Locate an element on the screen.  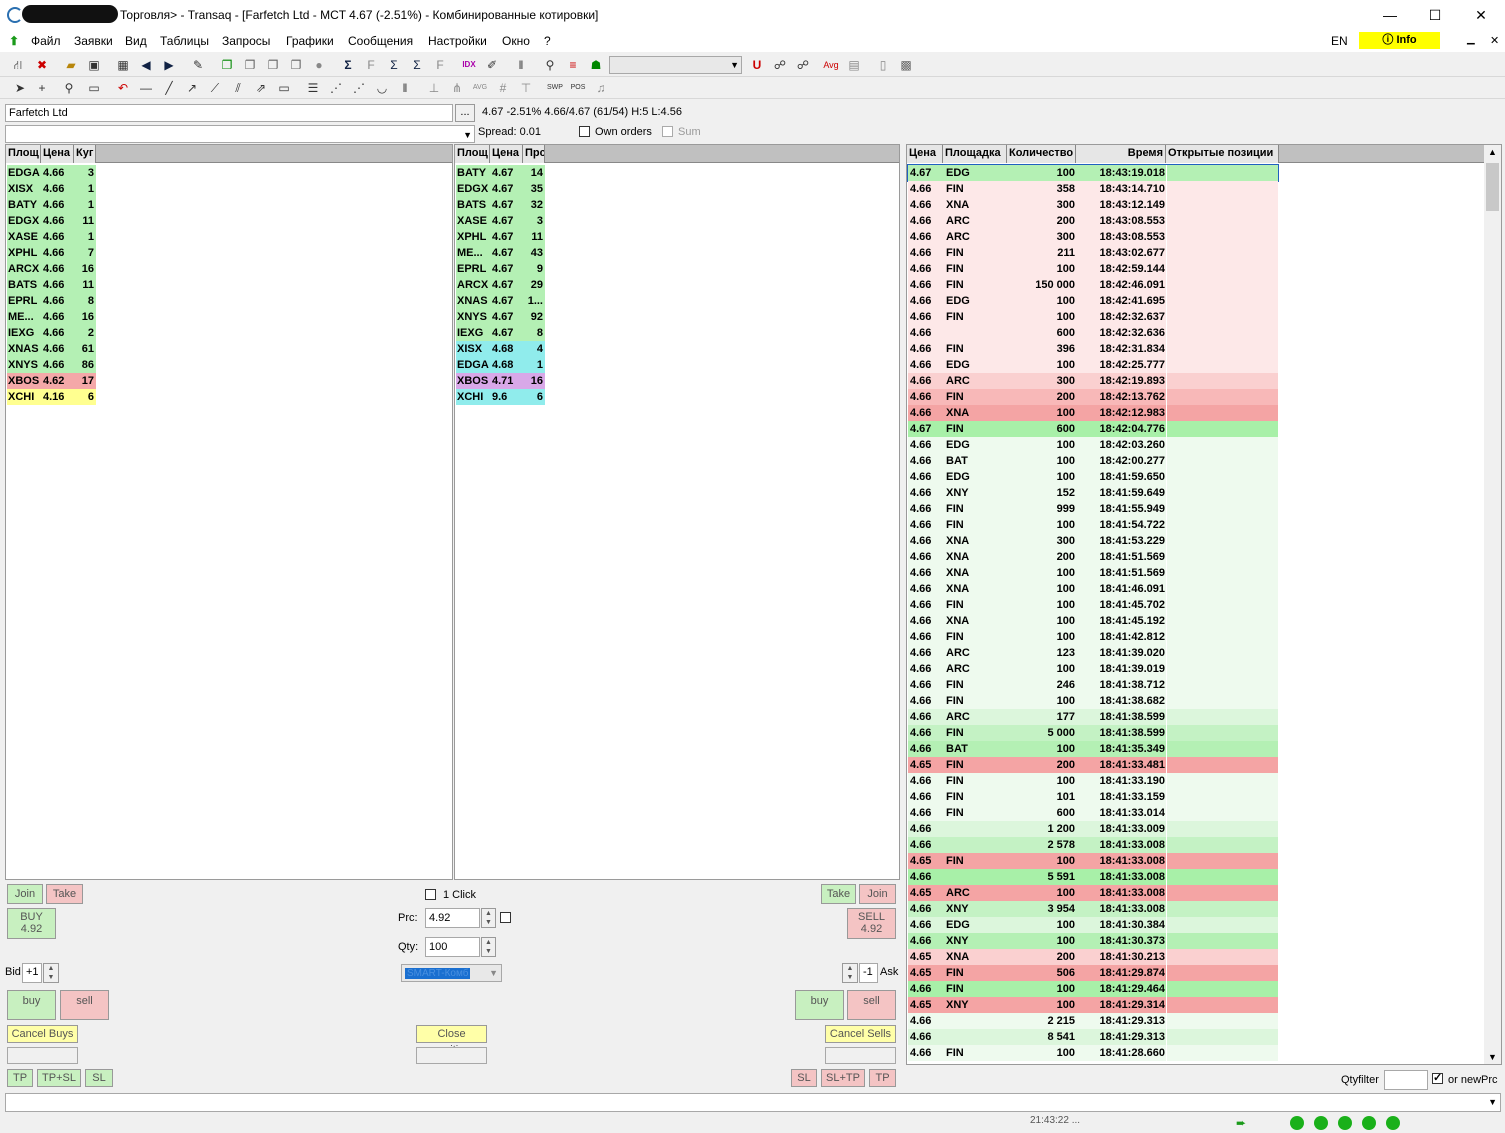
trade-row: 4.65 FIN 200 18:41:33.481 is located at coordinates (1093, 765).